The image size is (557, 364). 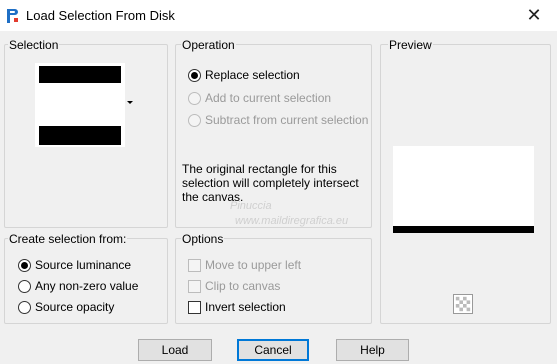 I want to click on options-group-label: Options, so click(x=203, y=239).